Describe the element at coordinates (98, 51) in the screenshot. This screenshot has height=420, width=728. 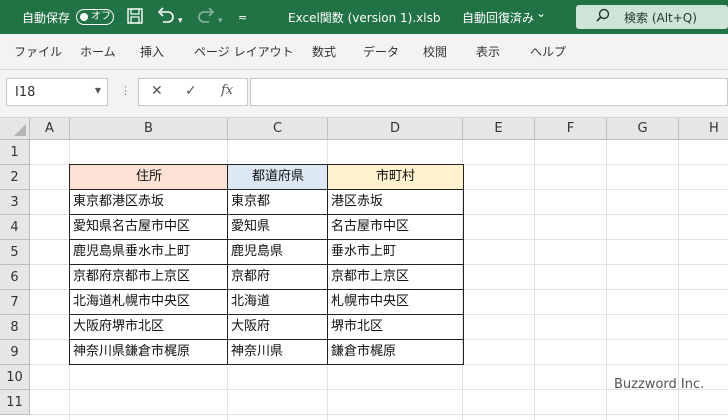
I see `tab-home: ホーム` at that location.